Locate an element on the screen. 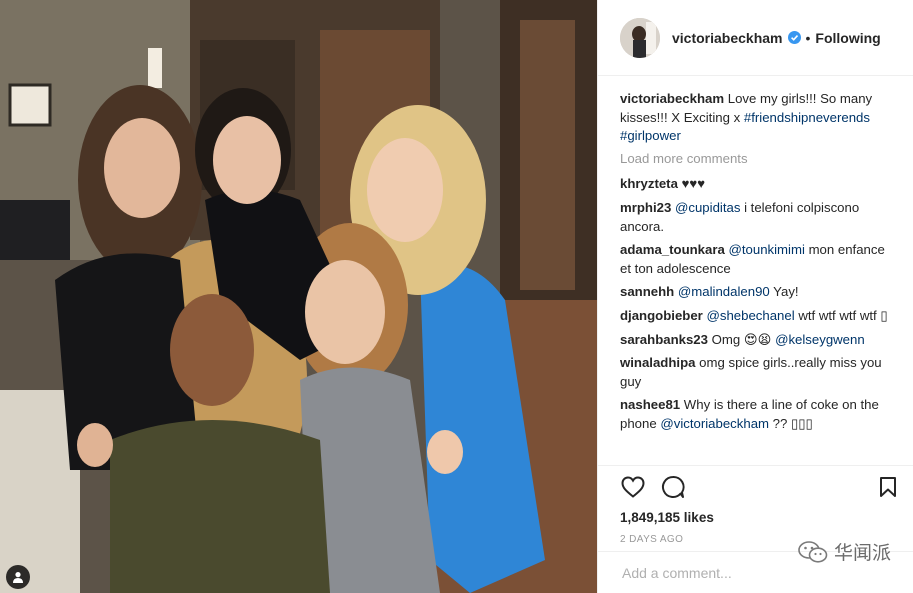 The height and width of the screenshot is (593, 913). heart-icon is located at coordinates (633, 486).